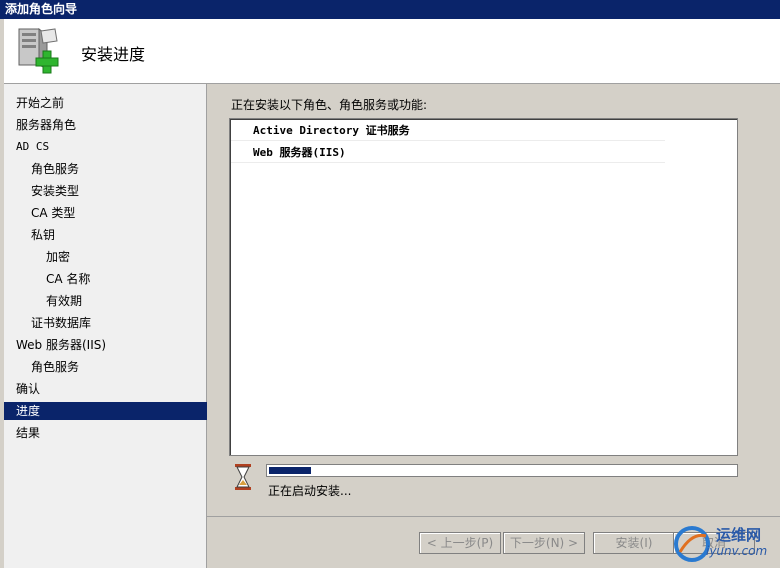 The image size is (780, 568). Describe the element at coordinates (28, 433) in the screenshot. I see `step-results: 结果` at that location.